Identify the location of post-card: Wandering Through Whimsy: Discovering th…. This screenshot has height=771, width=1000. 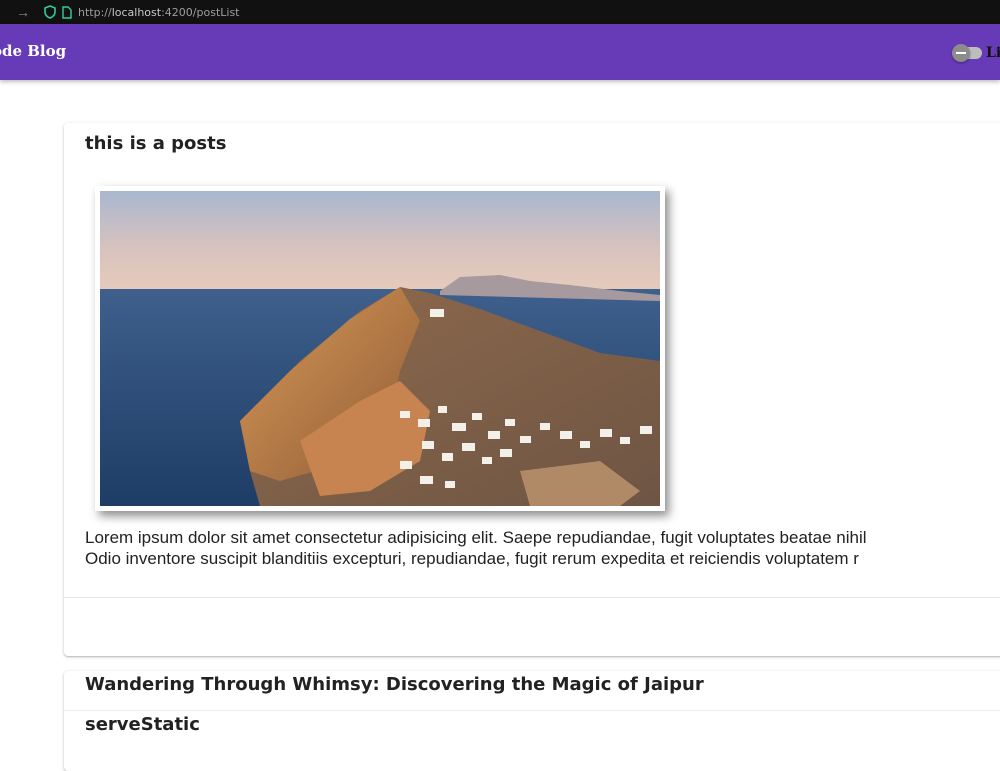
(532, 721).